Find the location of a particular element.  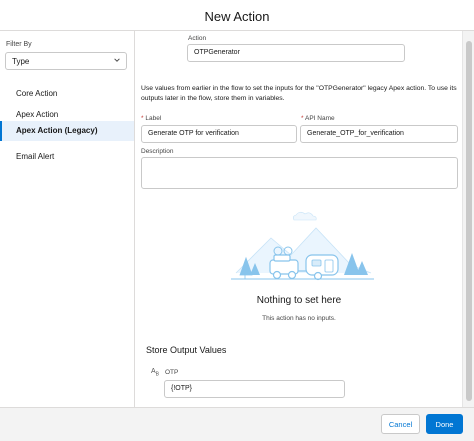

cancel-button: Cancel is located at coordinates (400, 424).